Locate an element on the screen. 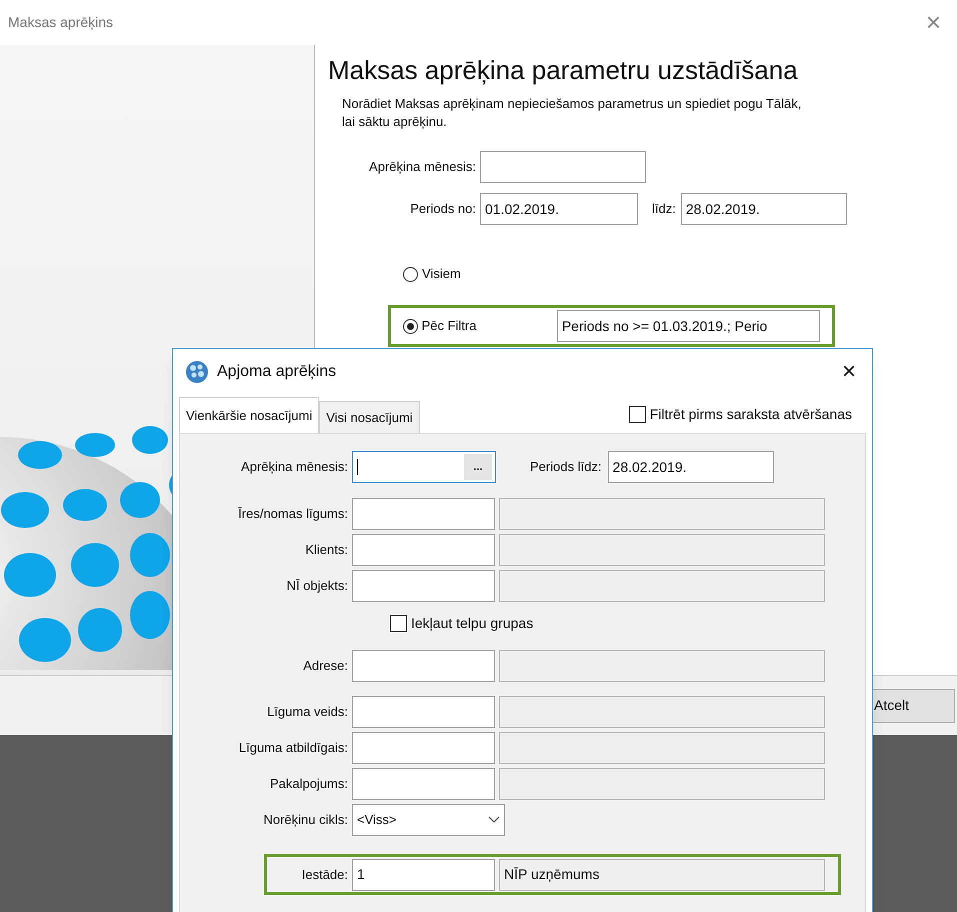  field-label: līdz: is located at coordinates (664, 209).